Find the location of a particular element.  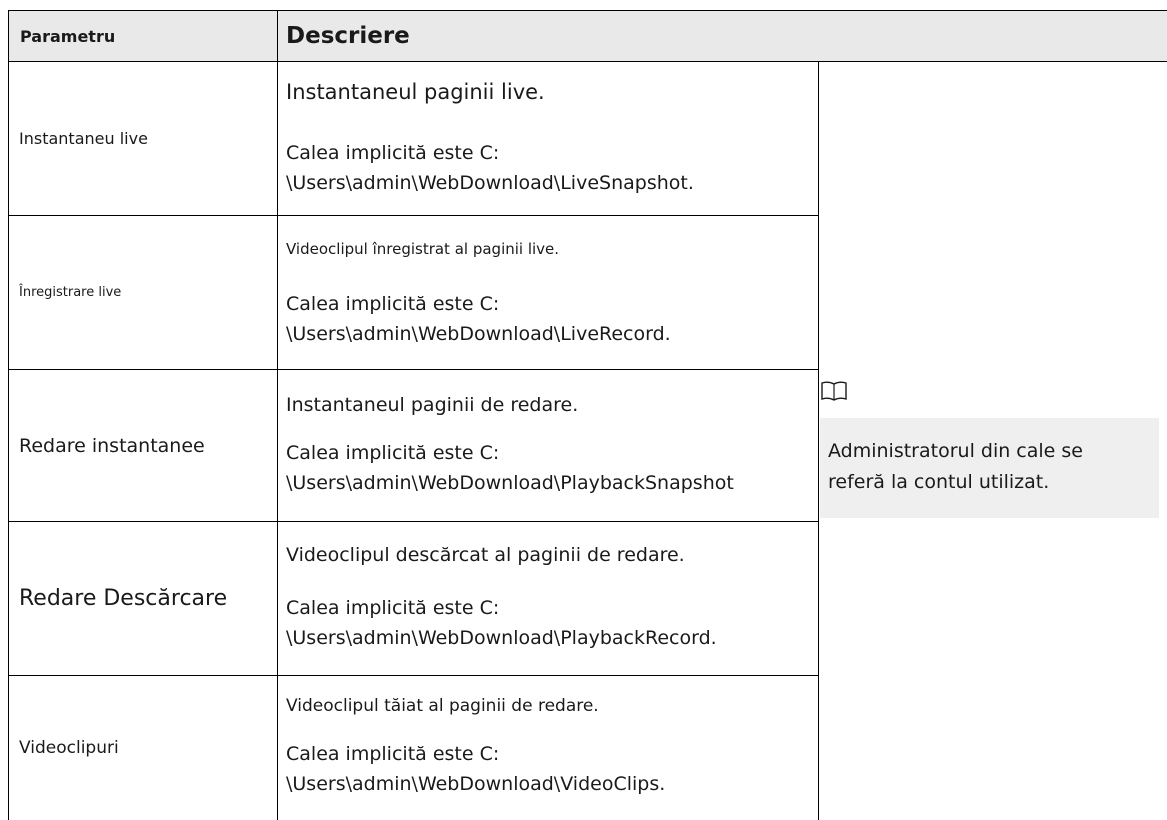

path-line-2: \Users\admin\WebDownload\PlaybackRecord. is located at coordinates (501, 638).